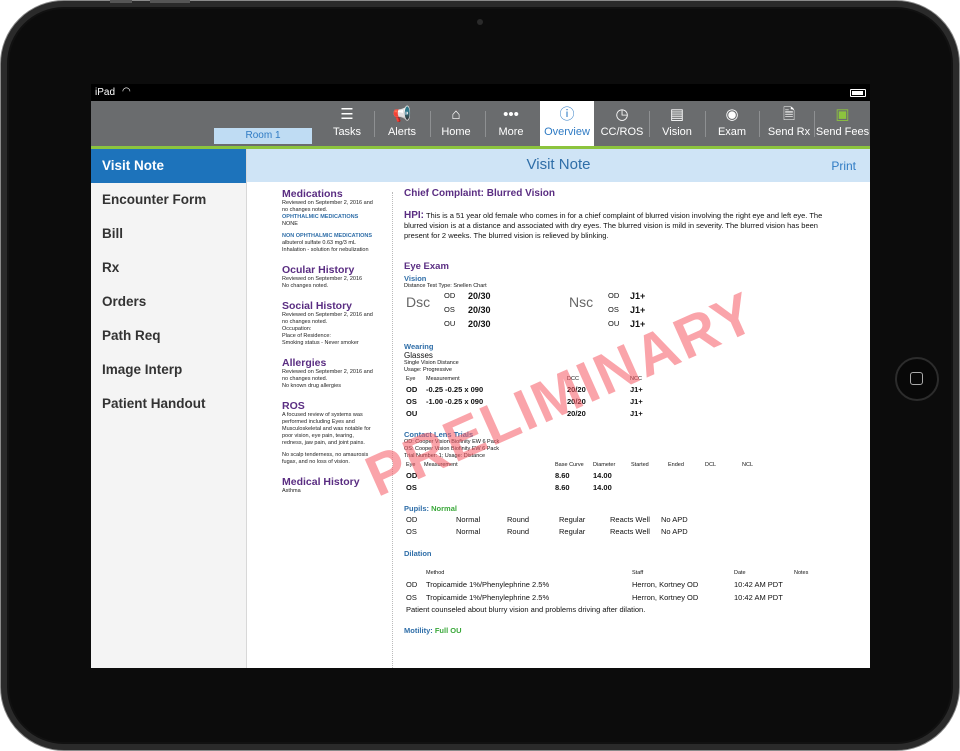  I want to click on dilation-time: 10:42 AM PDT, so click(758, 597).